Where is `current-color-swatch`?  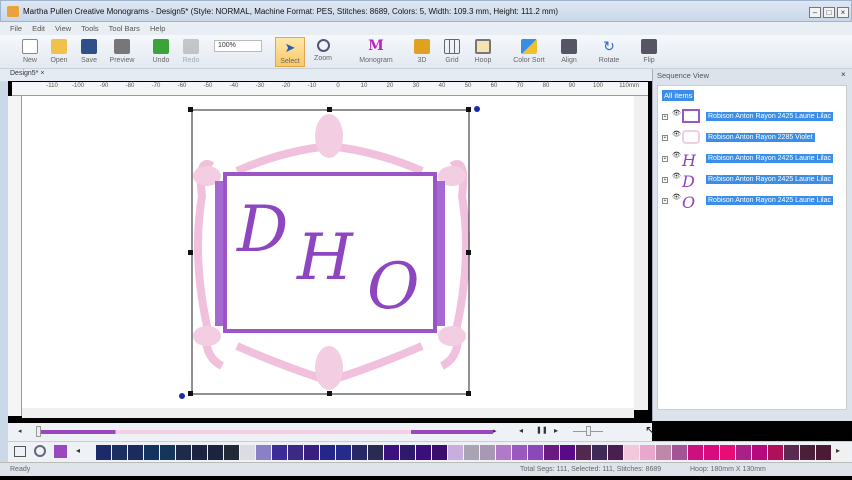 current-color-swatch is located at coordinates (60, 451).